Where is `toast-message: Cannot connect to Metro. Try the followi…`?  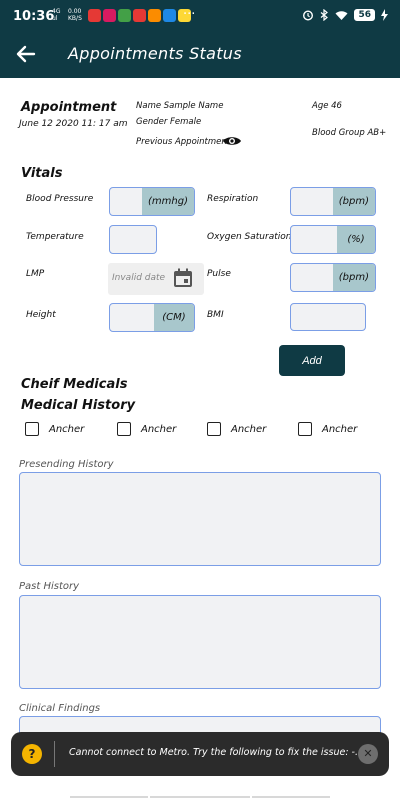
toast-message: Cannot connect to Metro. Try the followi… is located at coordinates (217, 752).